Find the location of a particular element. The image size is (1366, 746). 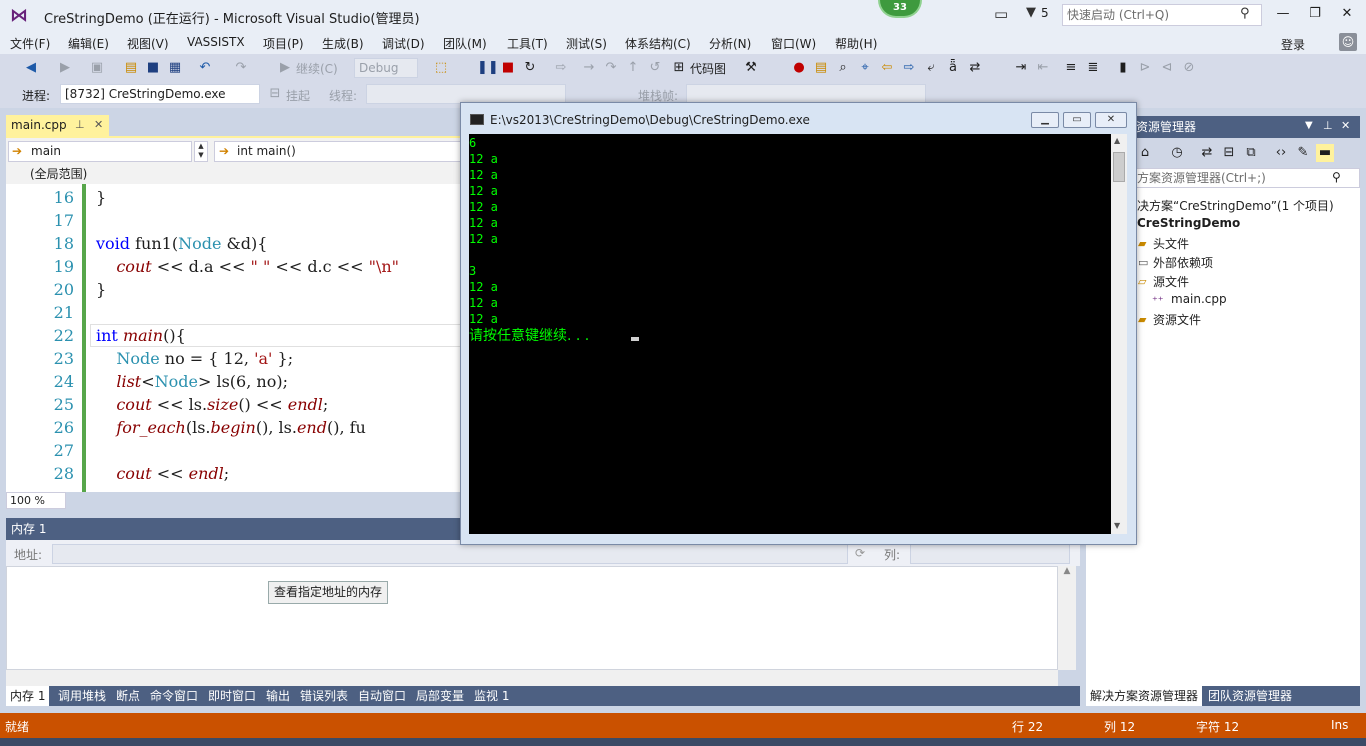

tree-item-source-files: 源文件 is located at coordinates (1171, 281).